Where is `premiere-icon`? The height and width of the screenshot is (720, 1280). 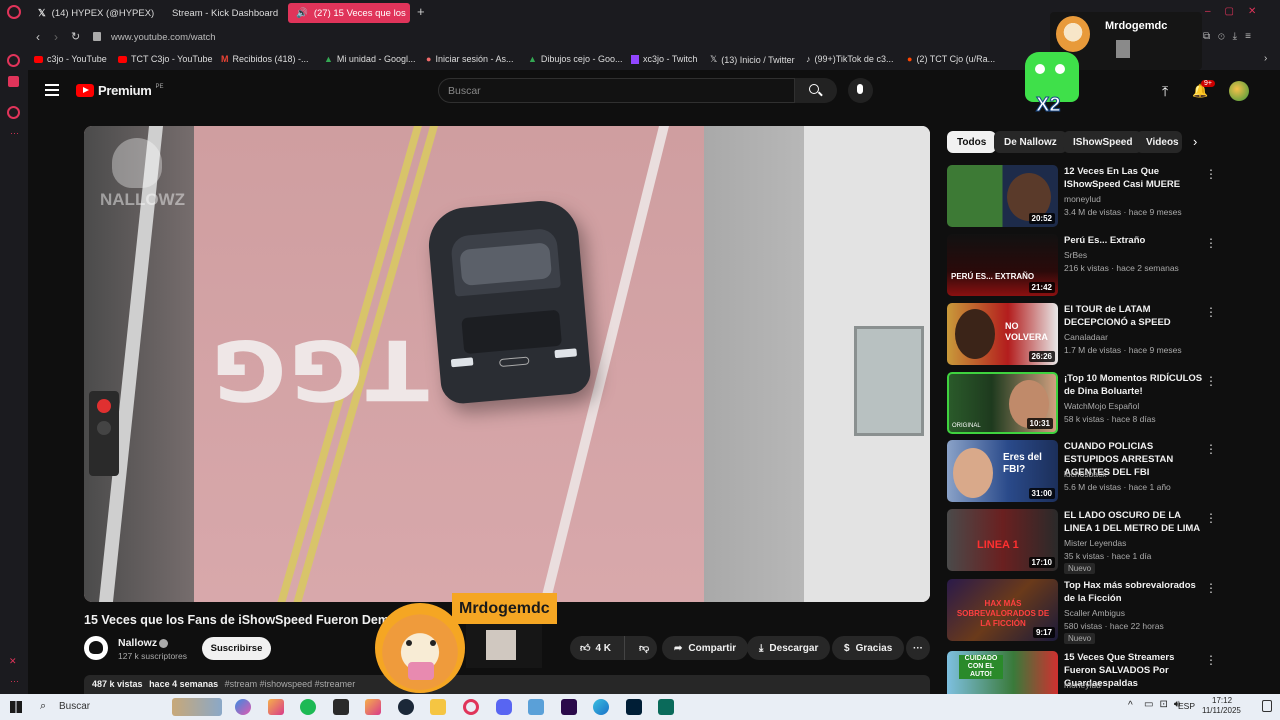
premiere-icon is located at coordinates (569, 707).